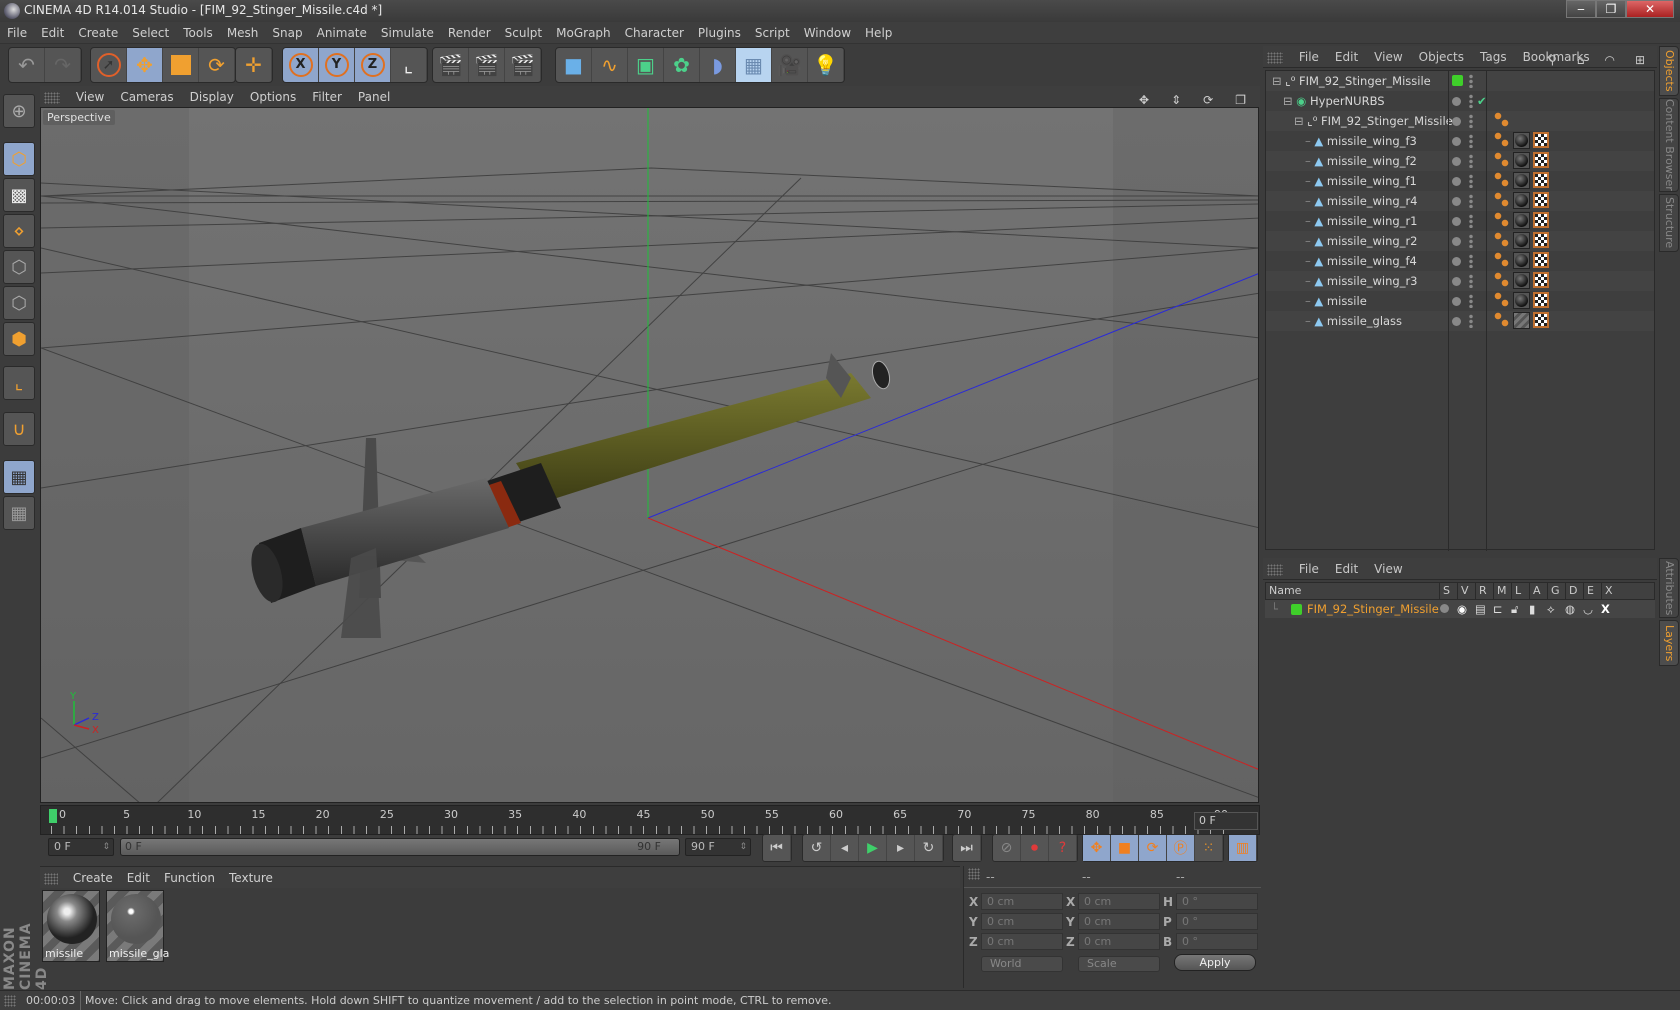  What do you see at coordinates (1610, 591) in the screenshot?
I see `column-xrefs: X` at bounding box center [1610, 591].